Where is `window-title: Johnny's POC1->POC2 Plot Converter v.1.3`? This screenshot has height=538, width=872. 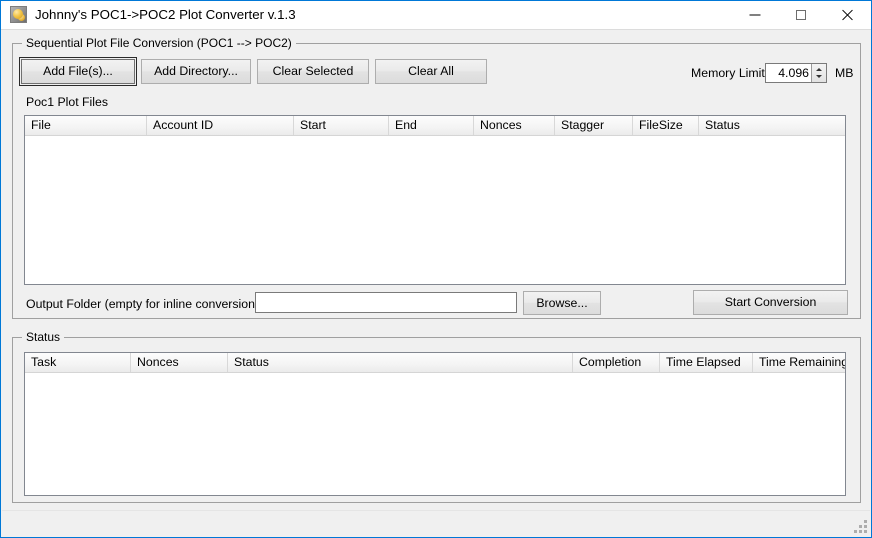
window-title: Johnny's POC1->POC2 Plot Converter v.1.3 is located at coordinates (165, 14).